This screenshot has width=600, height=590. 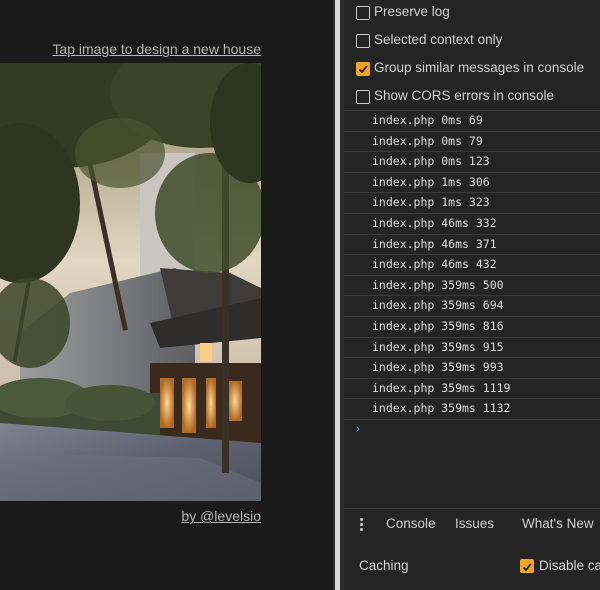 What do you see at coordinates (472, 306) in the screenshot?
I see `console-message: index.php 359ms 694` at bounding box center [472, 306].